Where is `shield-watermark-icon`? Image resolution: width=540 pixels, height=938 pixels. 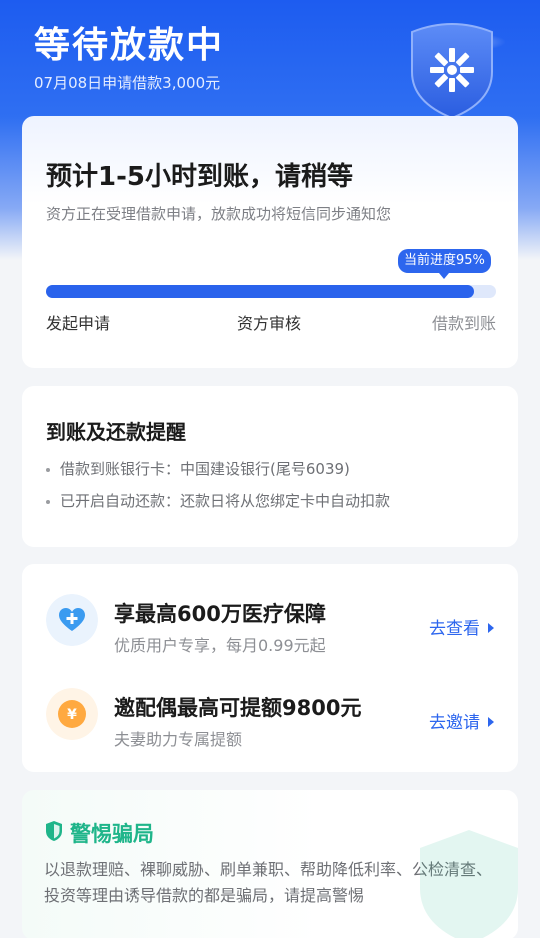 shield-watermark-icon is located at coordinates (469, 884).